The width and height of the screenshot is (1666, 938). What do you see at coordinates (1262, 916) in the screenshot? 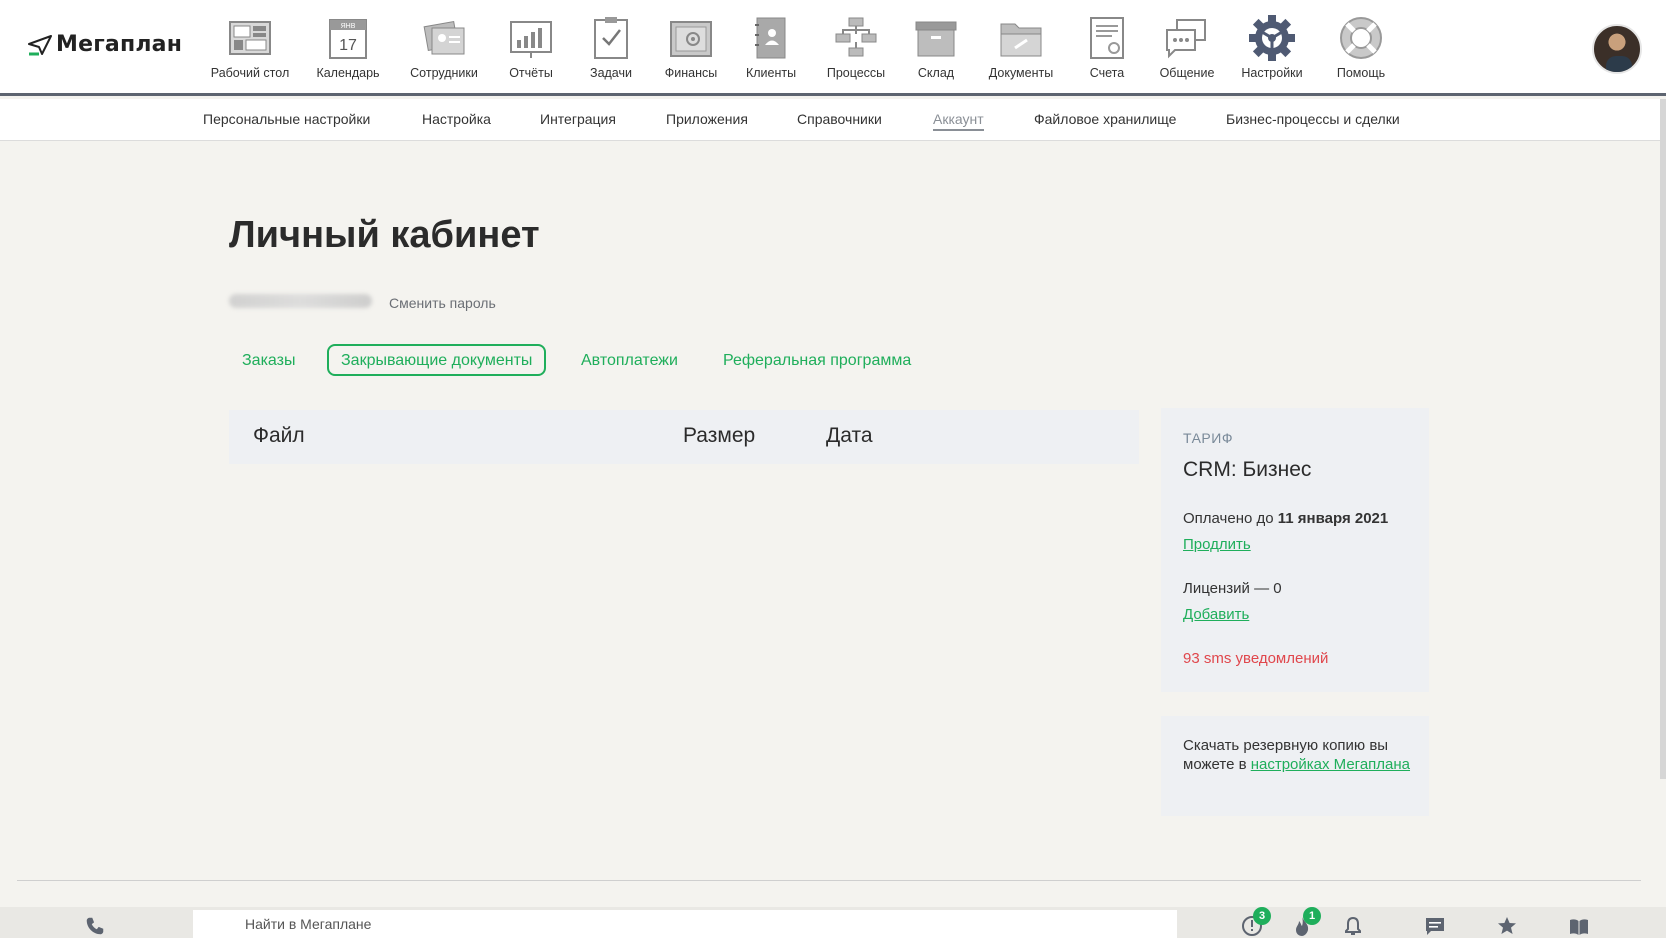
I see `alerts-badge: 3` at bounding box center [1262, 916].